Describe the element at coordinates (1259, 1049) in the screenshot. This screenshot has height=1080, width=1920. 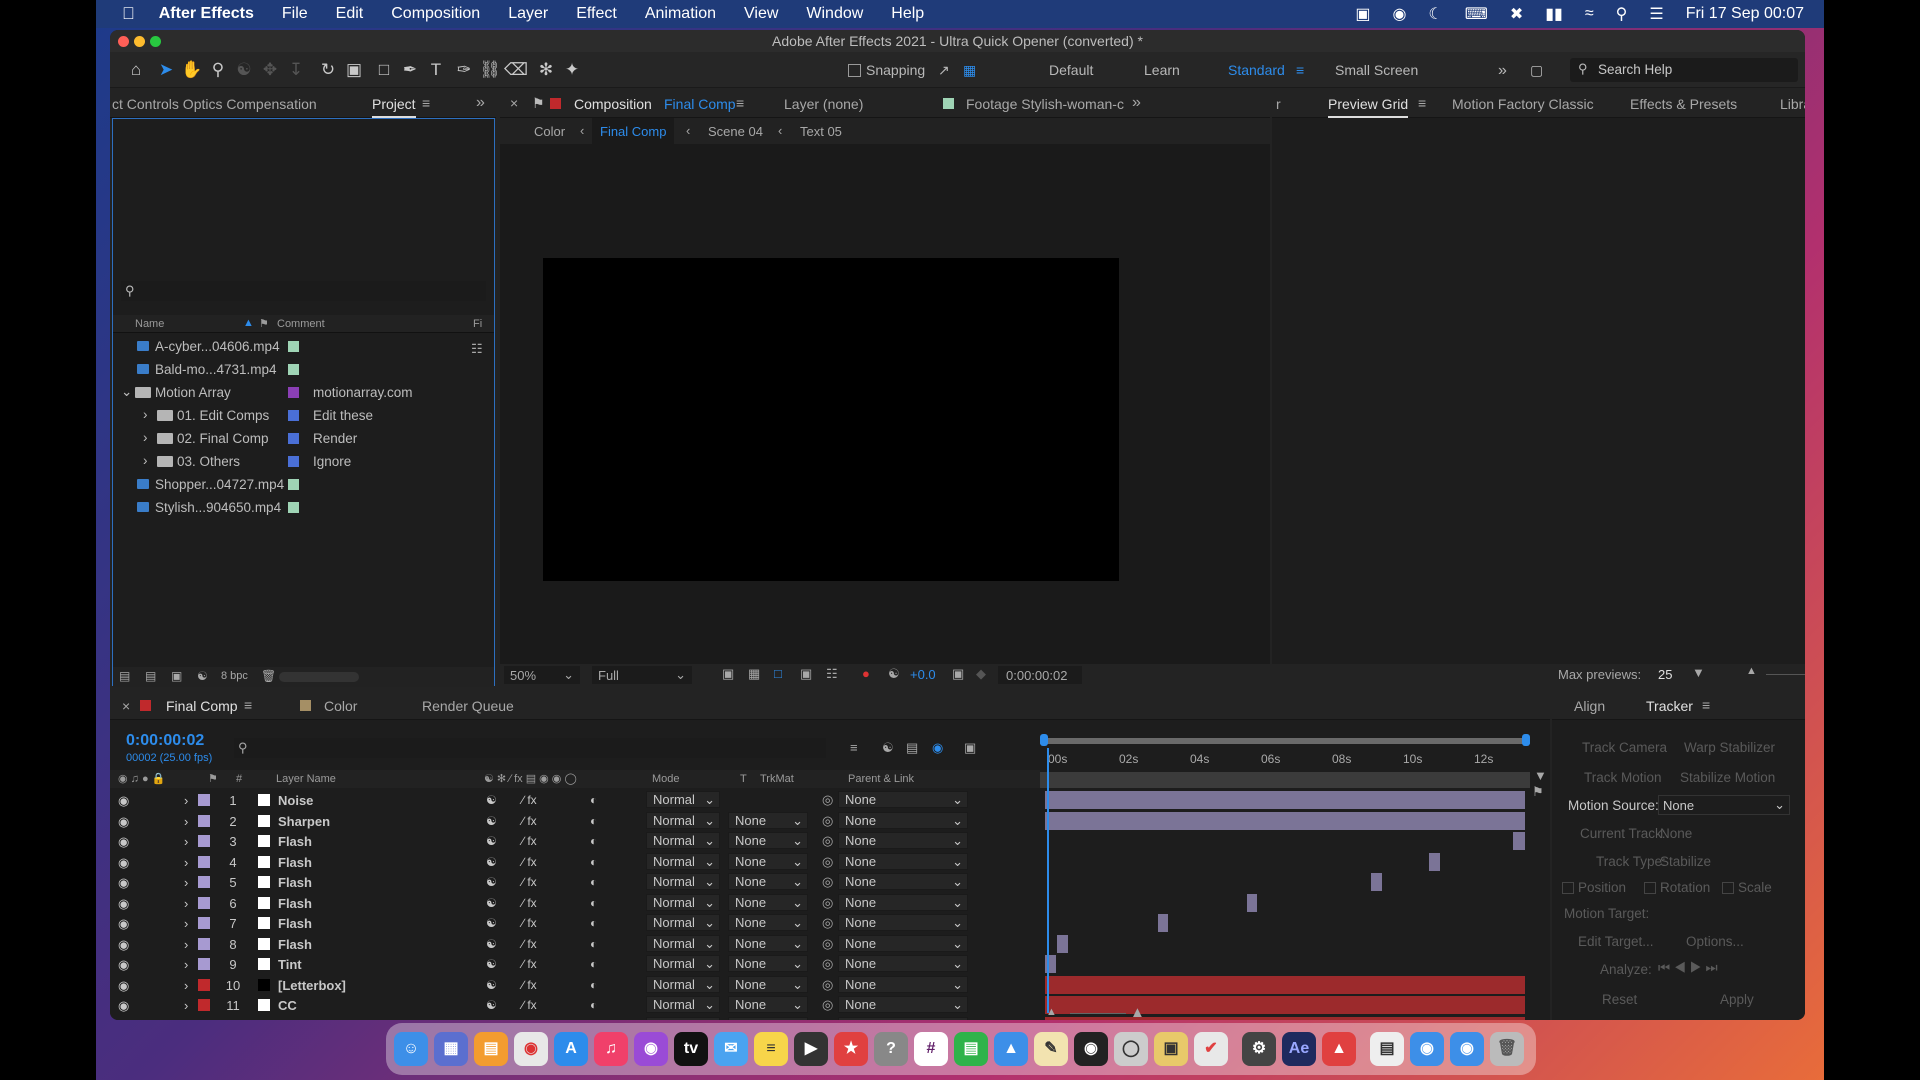
I see `system-preferences-icon: ⚙` at that location.